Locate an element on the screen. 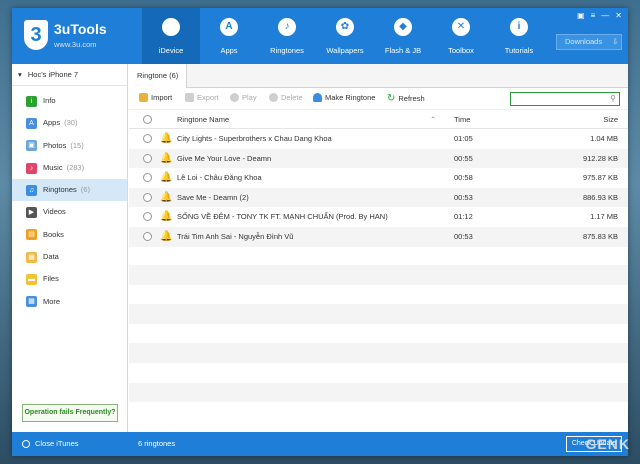 The image size is (640, 464). play-button: Play is located at coordinates (243, 97).